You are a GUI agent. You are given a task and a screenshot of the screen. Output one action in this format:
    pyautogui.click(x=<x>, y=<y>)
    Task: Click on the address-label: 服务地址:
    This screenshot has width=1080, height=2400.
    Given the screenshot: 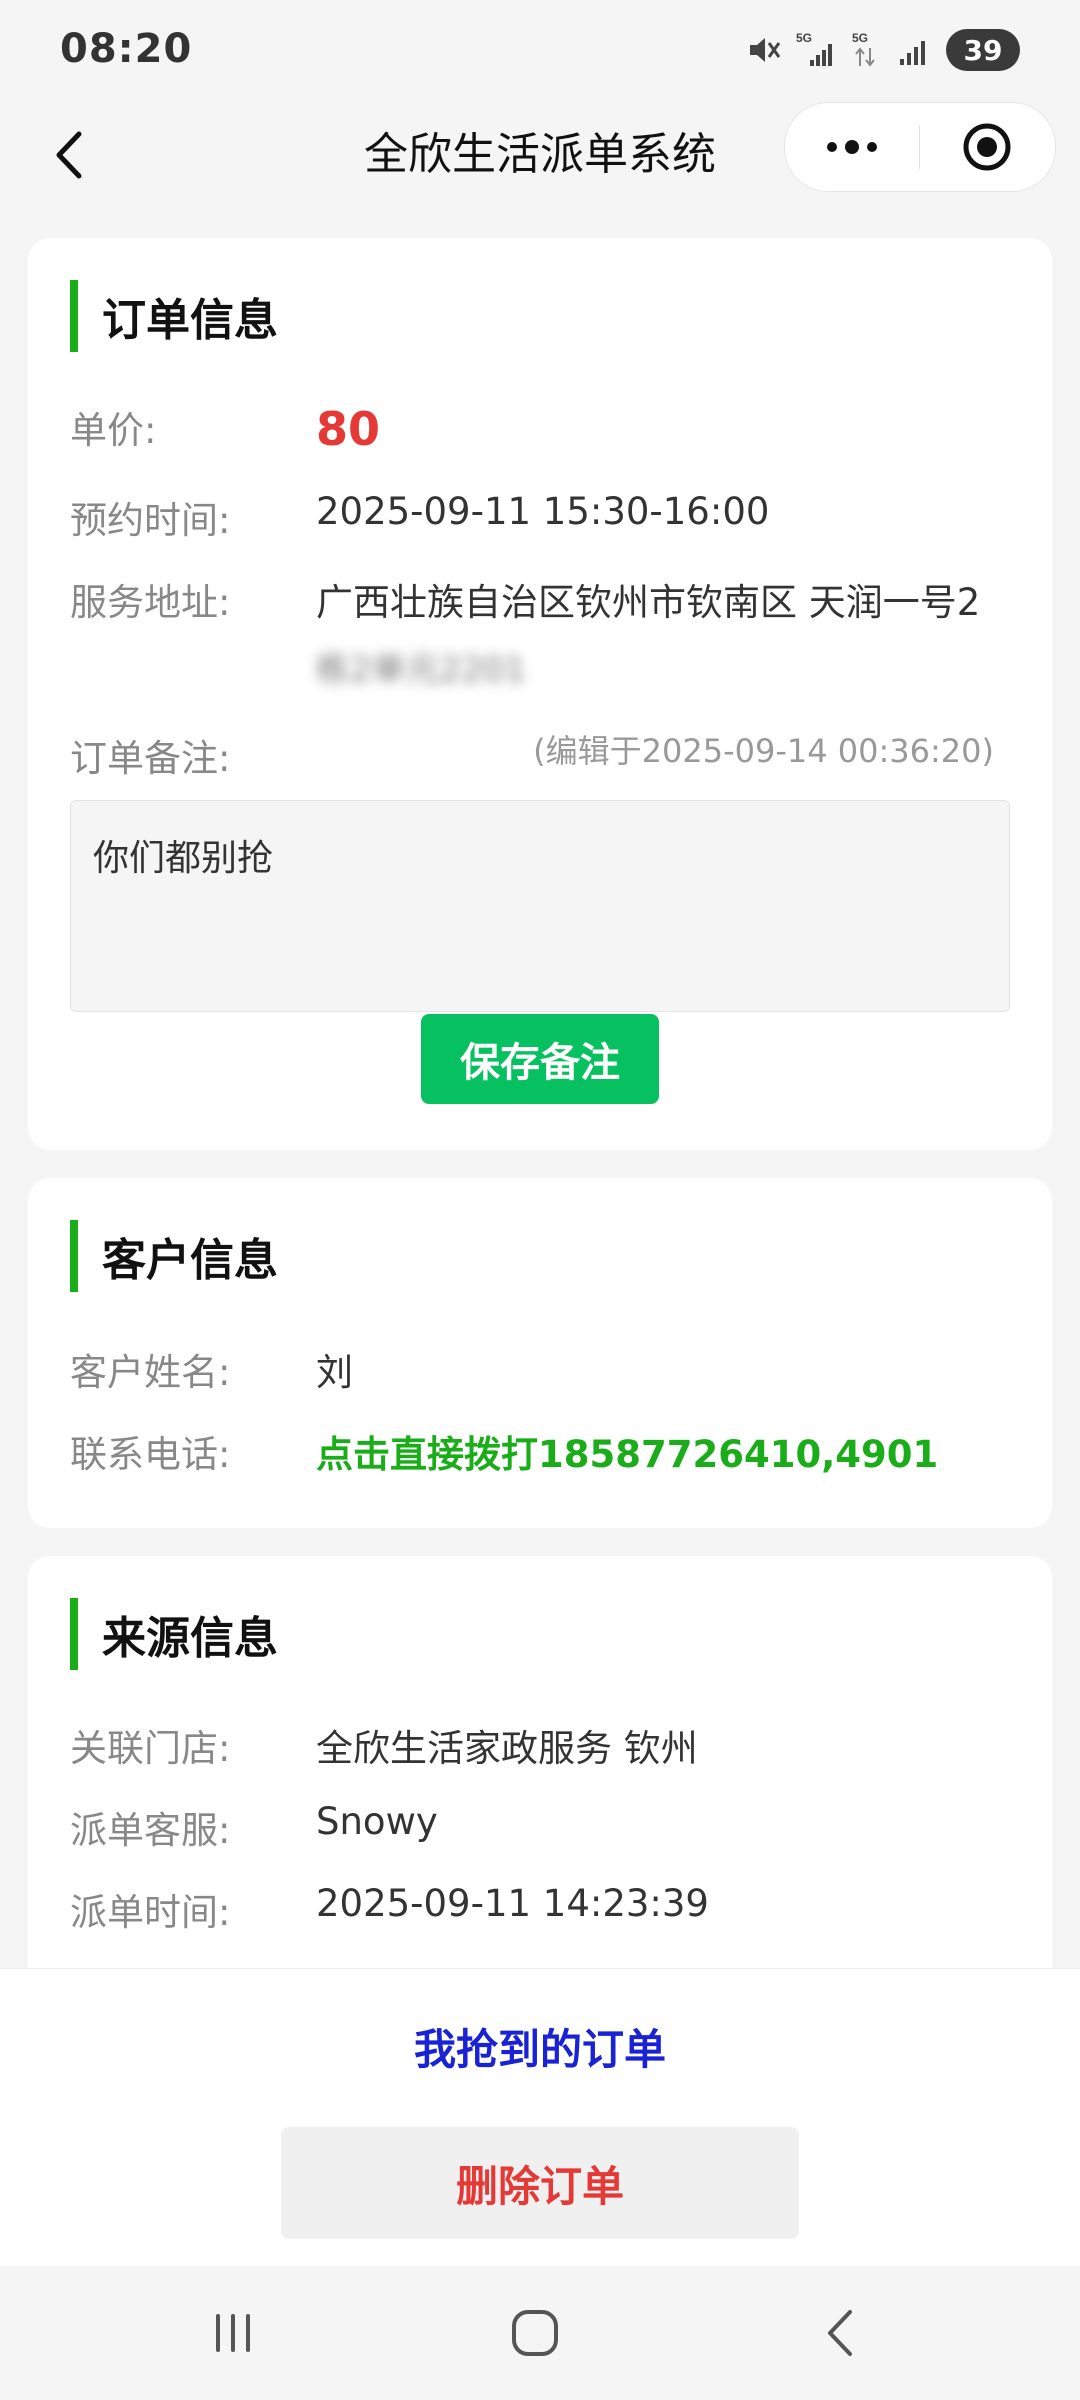 What is the action you would take?
    pyautogui.click(x=150, y=602)
    